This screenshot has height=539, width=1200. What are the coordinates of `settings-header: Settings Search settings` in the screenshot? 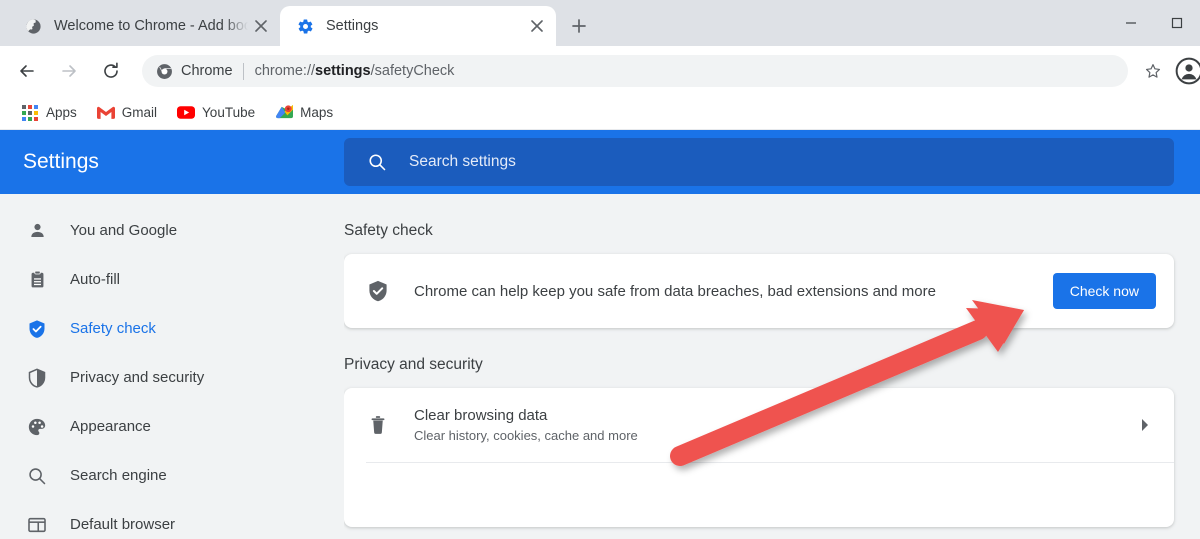 It's located at (600, 162).